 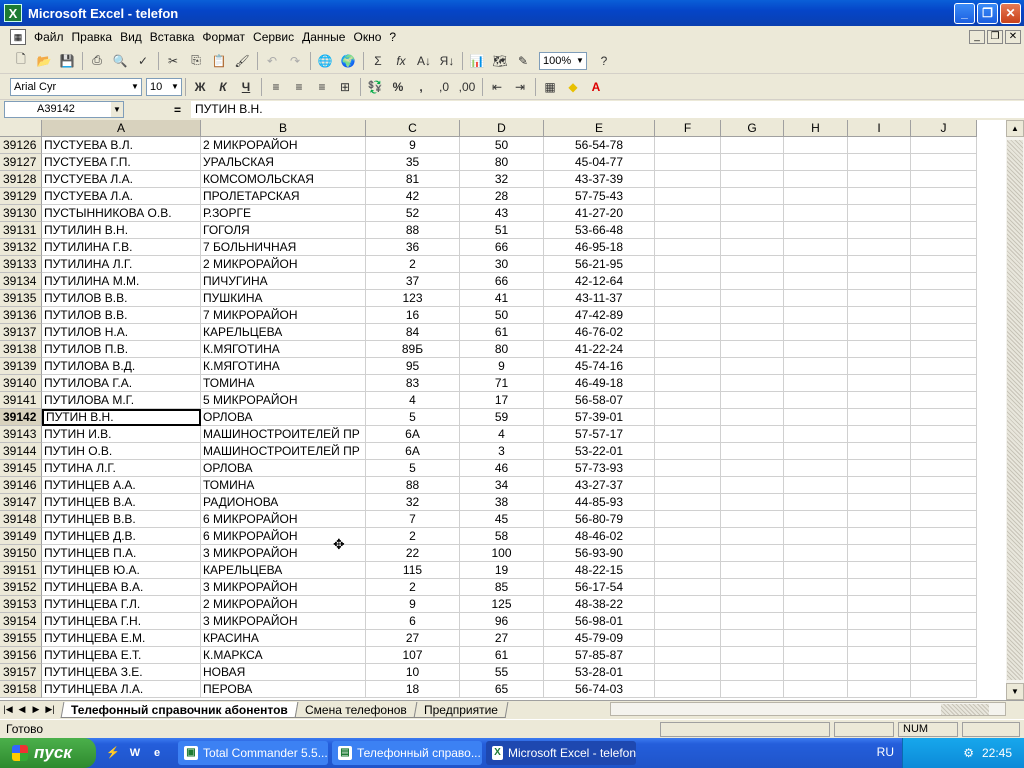 I want to click on cell-c: 123, so click(x=413, y=298).